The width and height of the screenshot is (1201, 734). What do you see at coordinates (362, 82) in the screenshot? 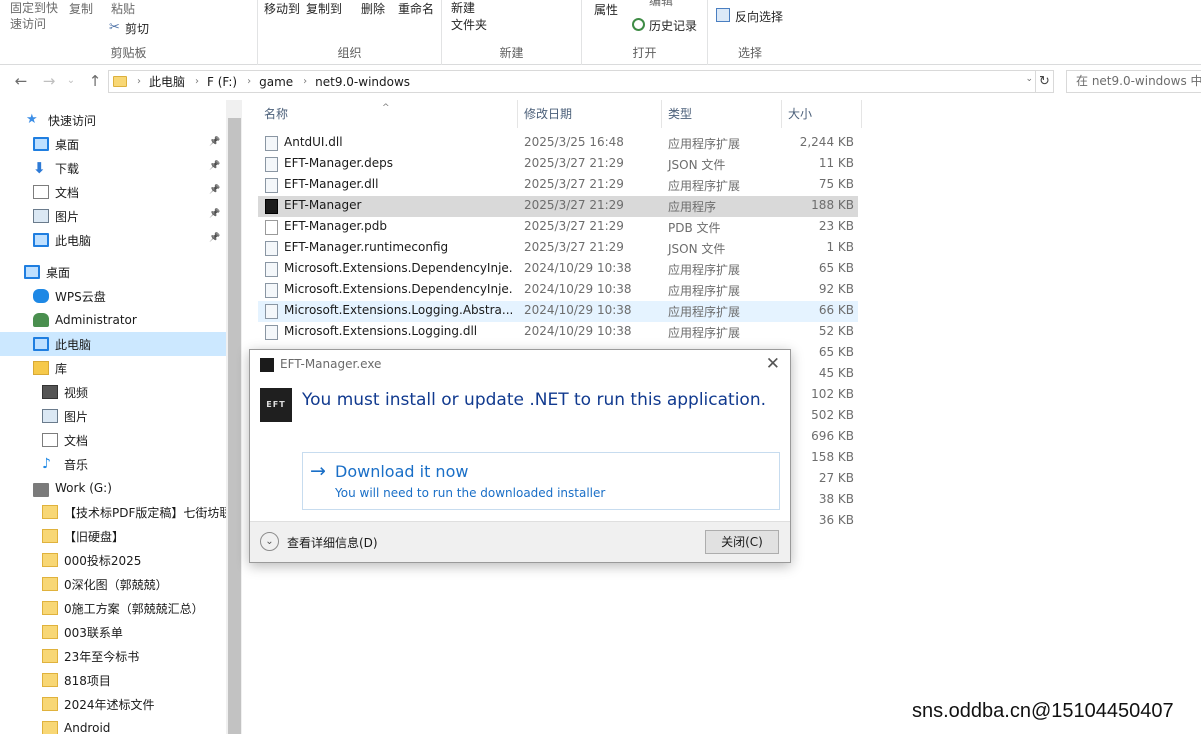
I see `breadcrumb-net9: net9.0-windows` at bounding box center [362, 82].